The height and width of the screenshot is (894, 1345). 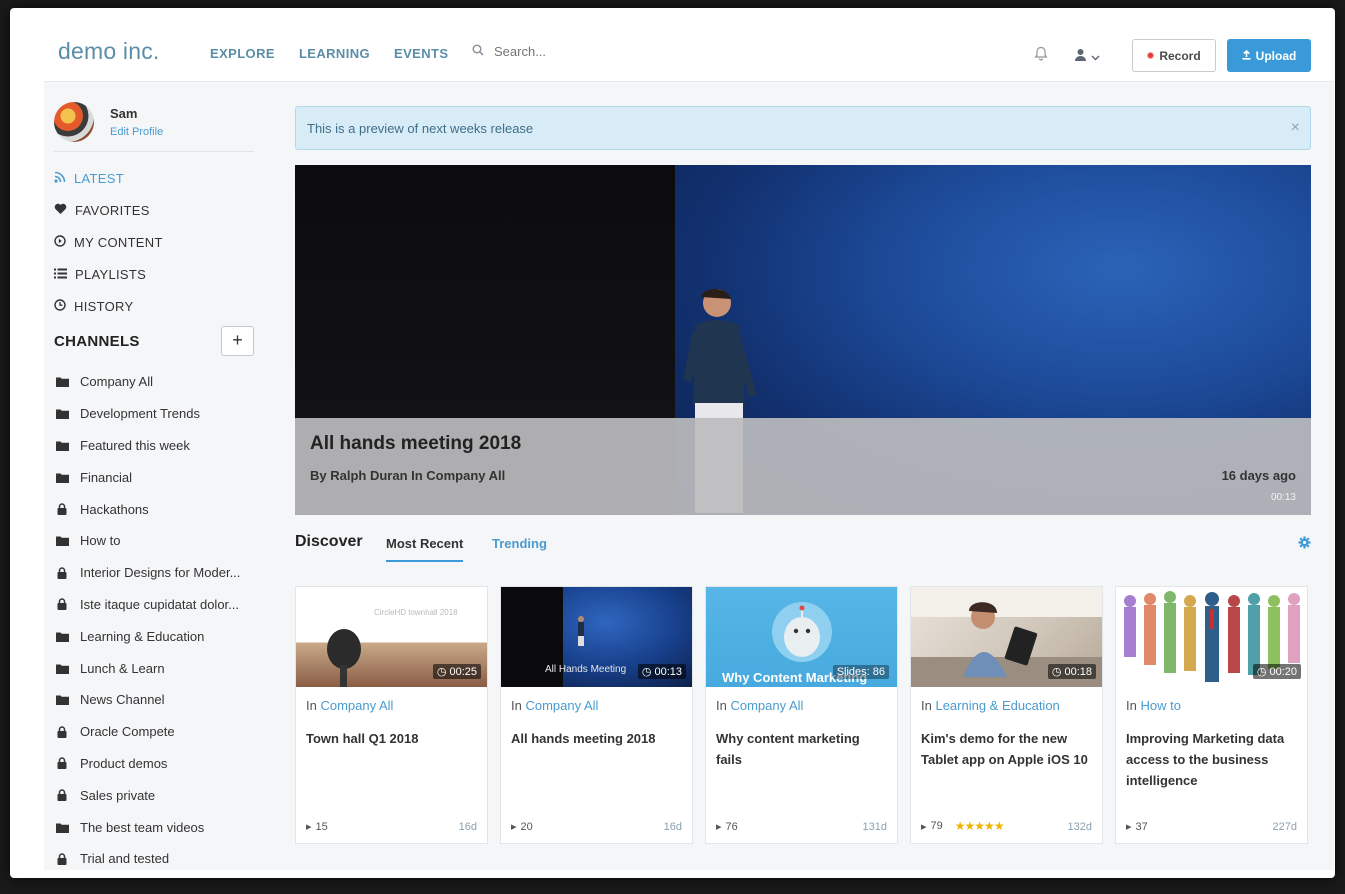 What do you see at coordinates (116, 382) in the screenshot?
I see `channel-label: Company All` at bounding box center [116, 382].